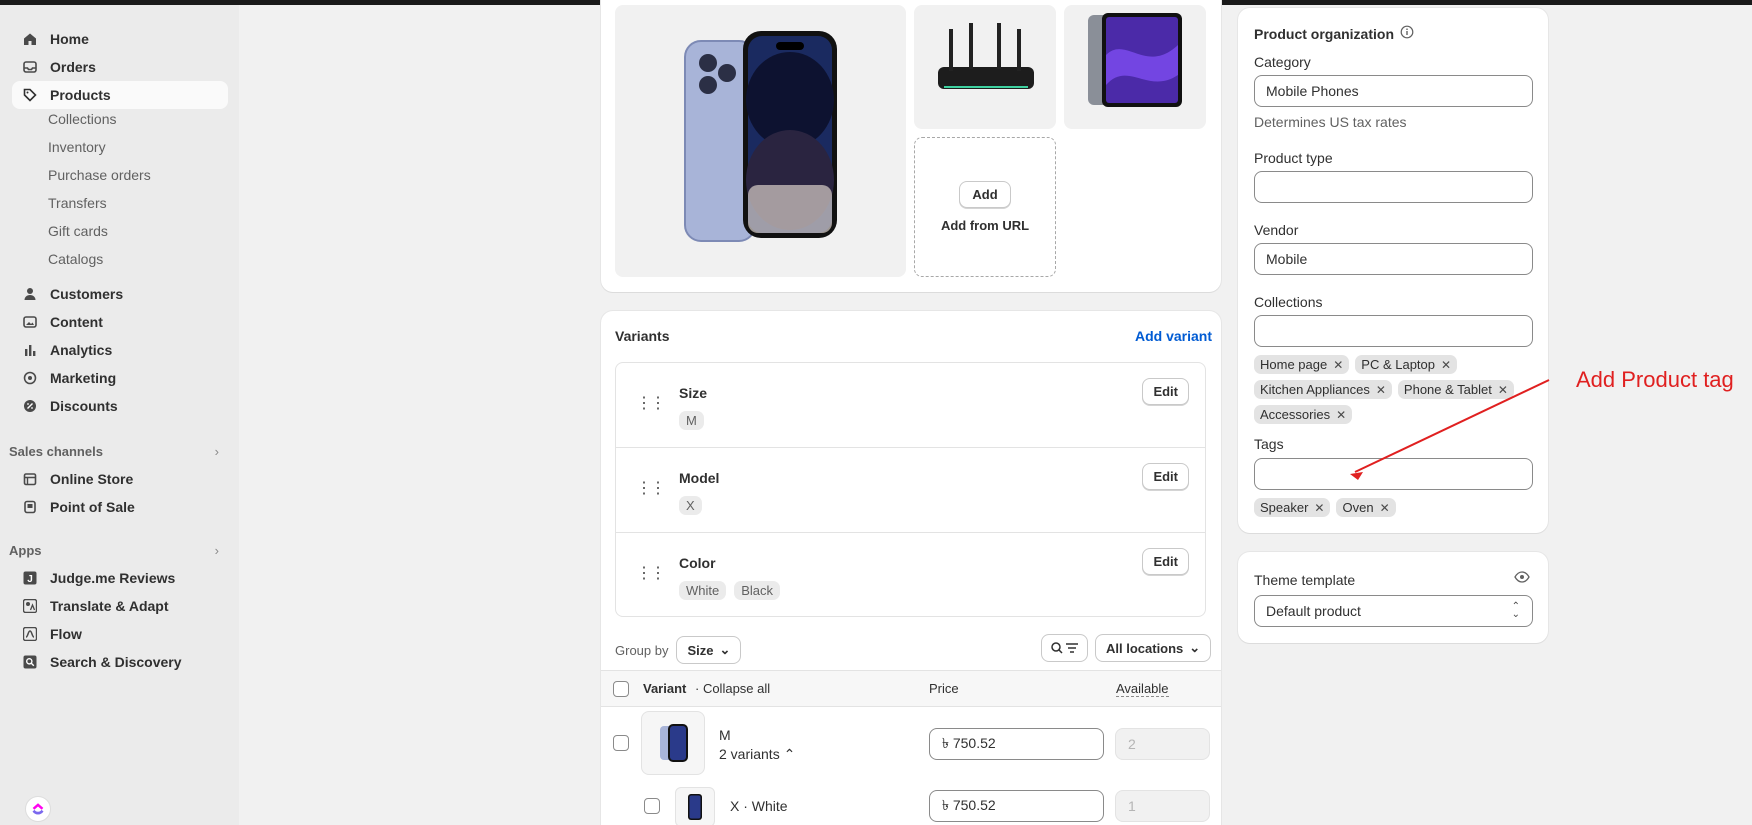 This screenshot has height=825, width=1752. I want to click on expand-variants-toggle: 2 variants ⌃, so click(757, 754).